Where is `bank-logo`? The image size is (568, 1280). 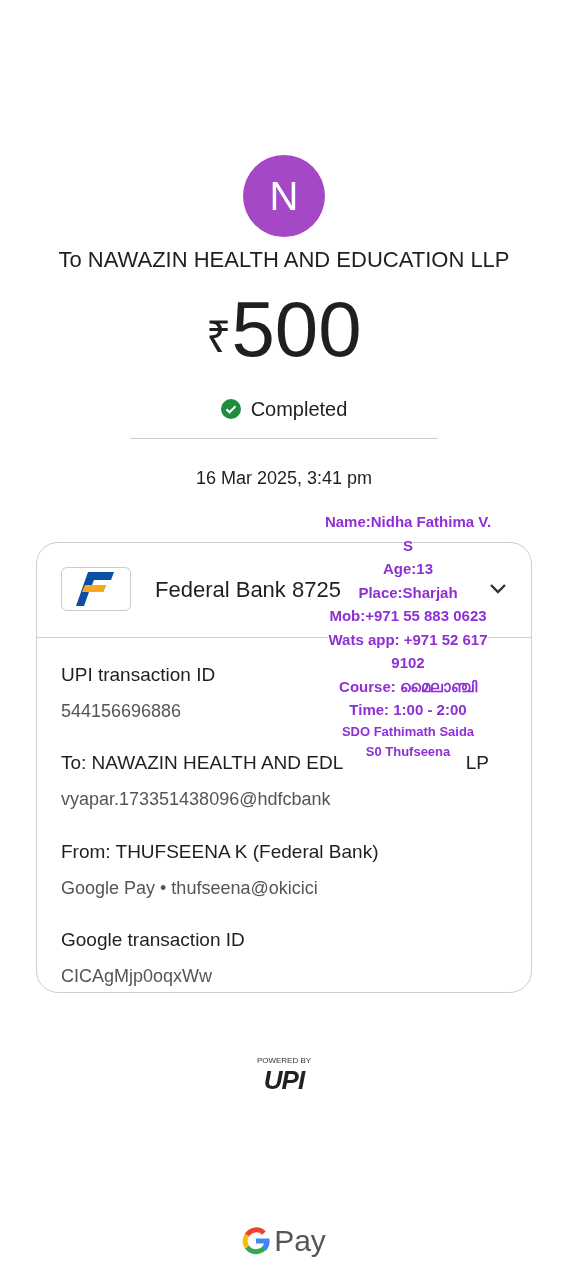 bank-logo is located at coordinates (96, 589).